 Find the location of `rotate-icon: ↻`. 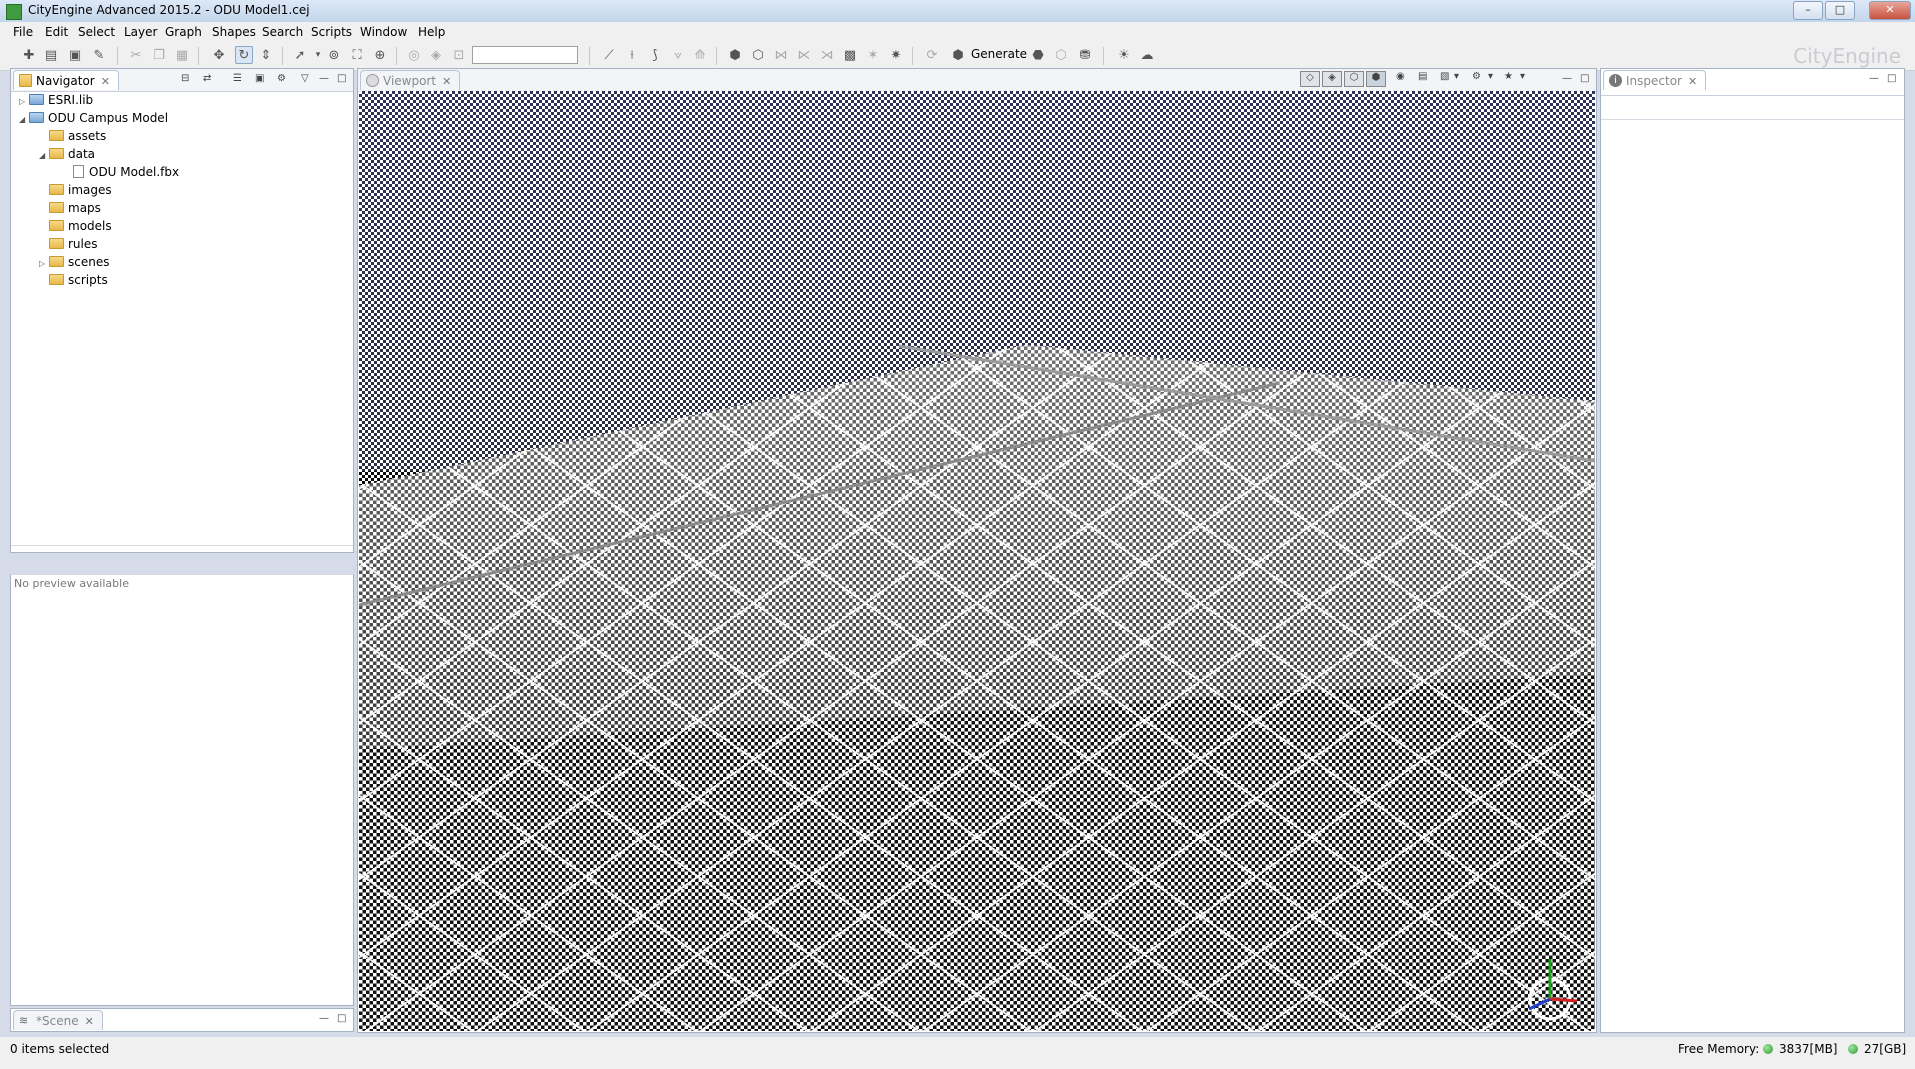

rotate-icon: ↻ is located at coordinates (244, 55).